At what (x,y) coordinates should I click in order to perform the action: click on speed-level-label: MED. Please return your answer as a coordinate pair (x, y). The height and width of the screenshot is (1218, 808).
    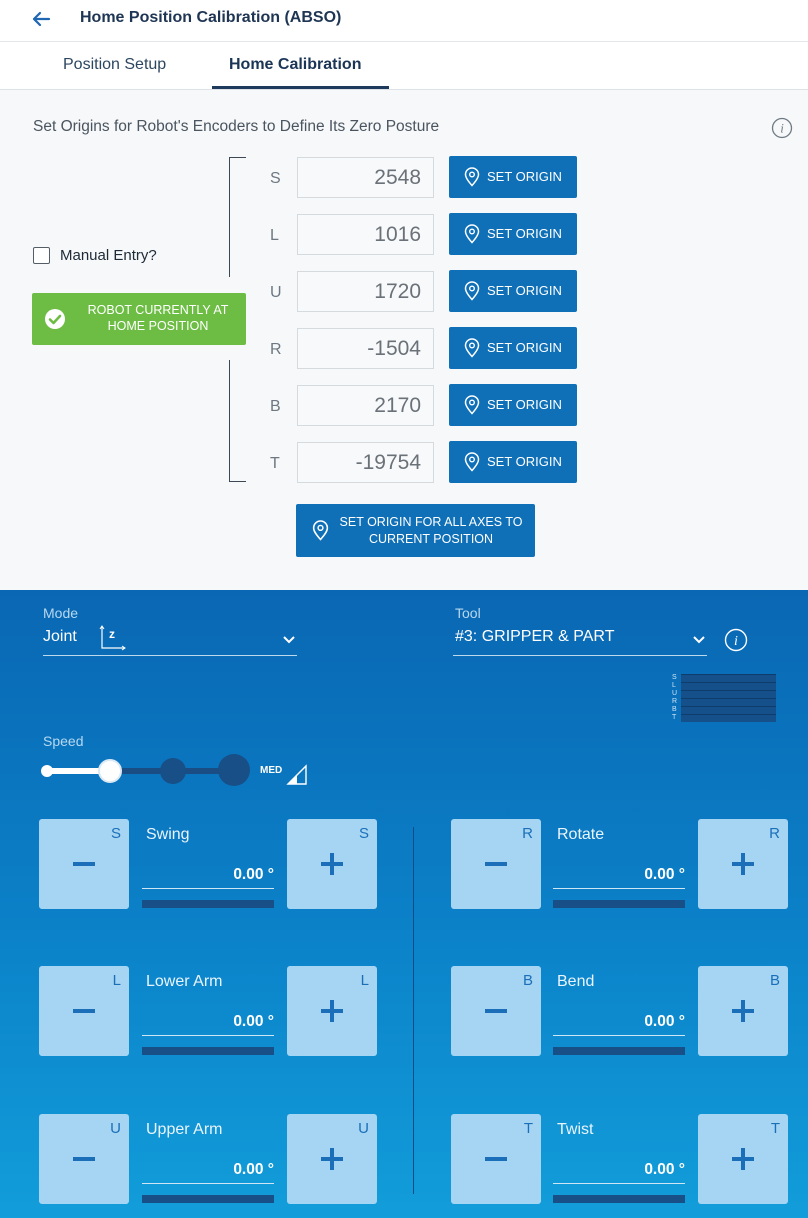
    Looking at the image, I should click on (271, 770).